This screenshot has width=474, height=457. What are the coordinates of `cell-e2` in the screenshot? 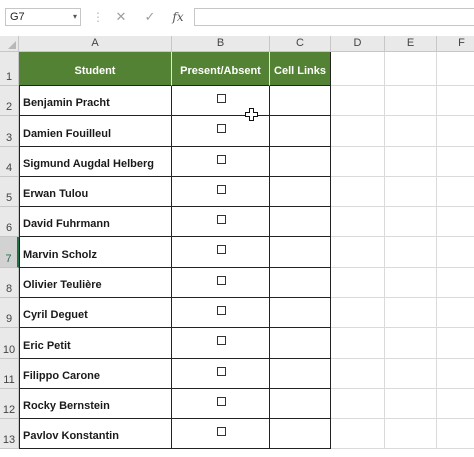 It's located at (411, 101).